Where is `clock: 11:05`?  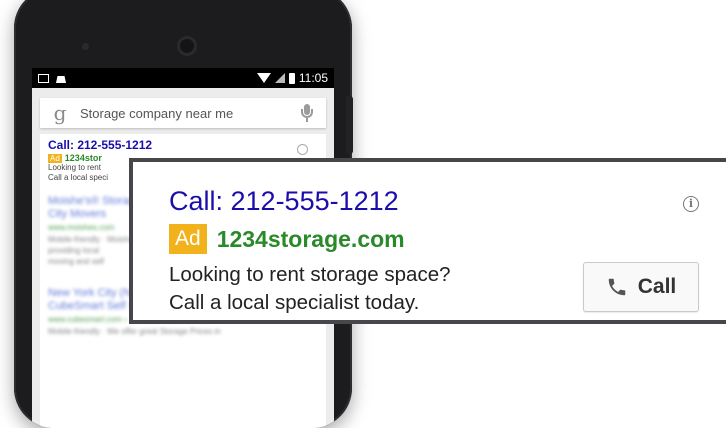
clock: 11:05 is located at coordinates (313, 78).